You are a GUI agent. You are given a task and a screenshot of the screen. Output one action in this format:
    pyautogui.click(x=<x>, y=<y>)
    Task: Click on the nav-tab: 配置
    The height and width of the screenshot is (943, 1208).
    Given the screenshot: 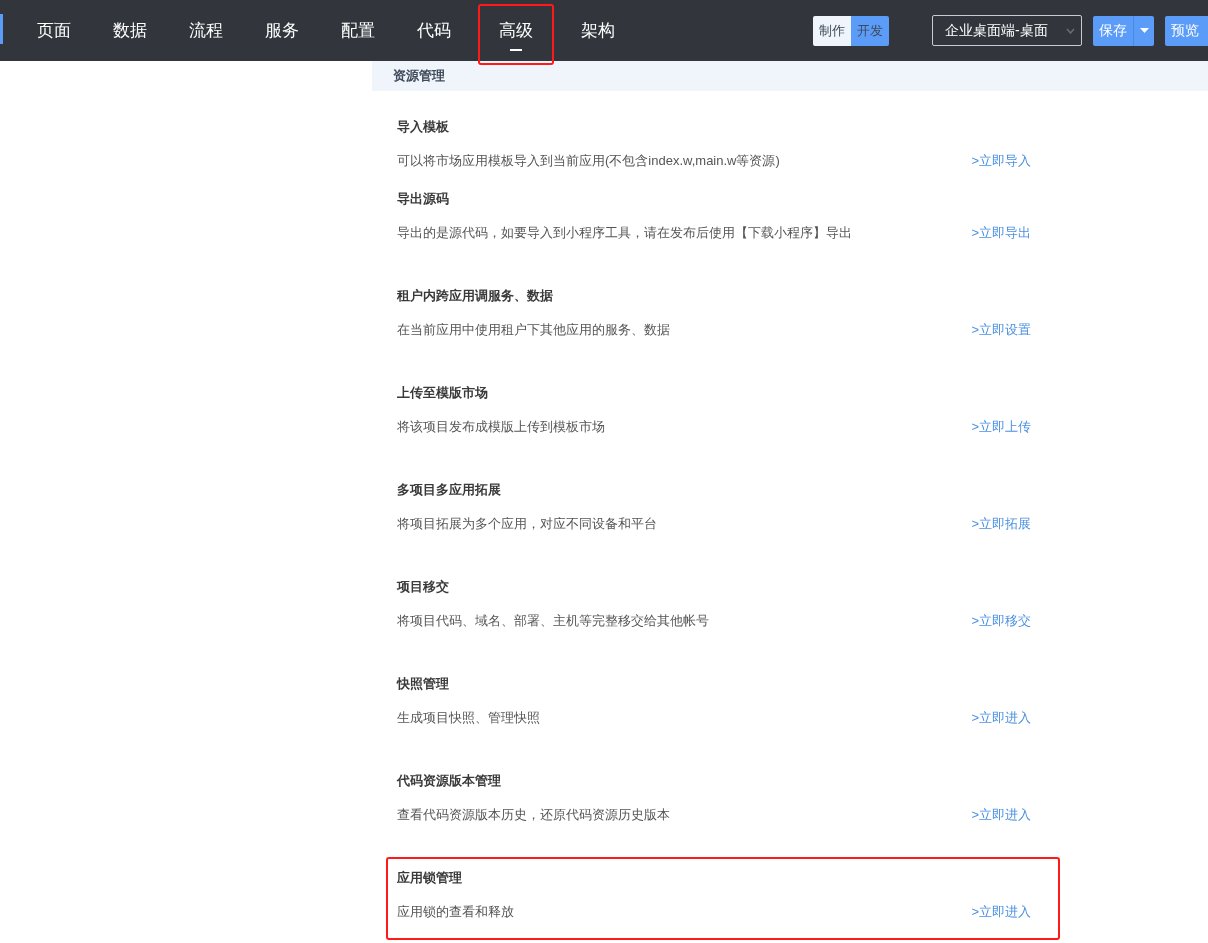 What is the action you would take?
    pyautogui.click(x=358, y=30)
    